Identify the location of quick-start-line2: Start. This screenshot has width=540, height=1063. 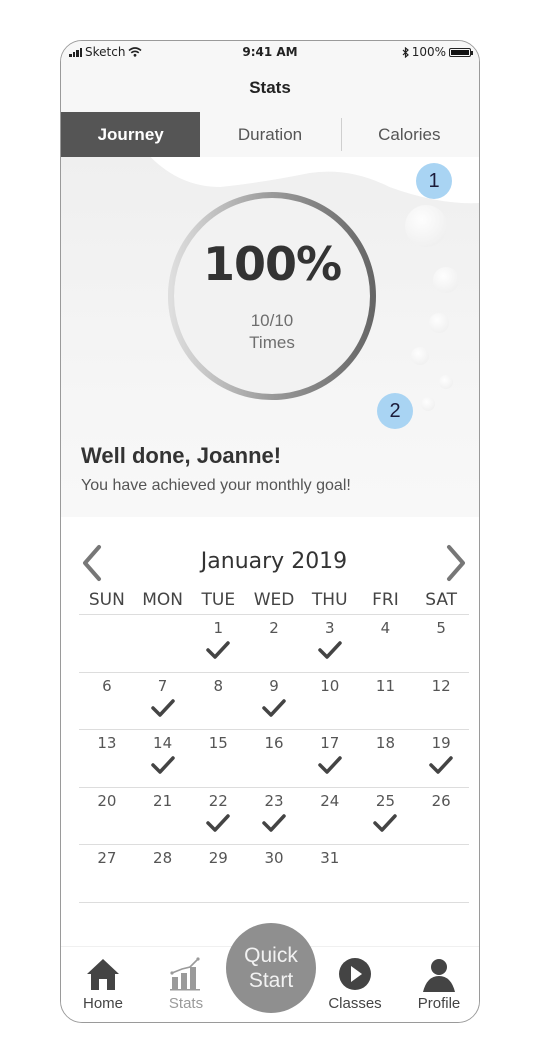
(271, 980).